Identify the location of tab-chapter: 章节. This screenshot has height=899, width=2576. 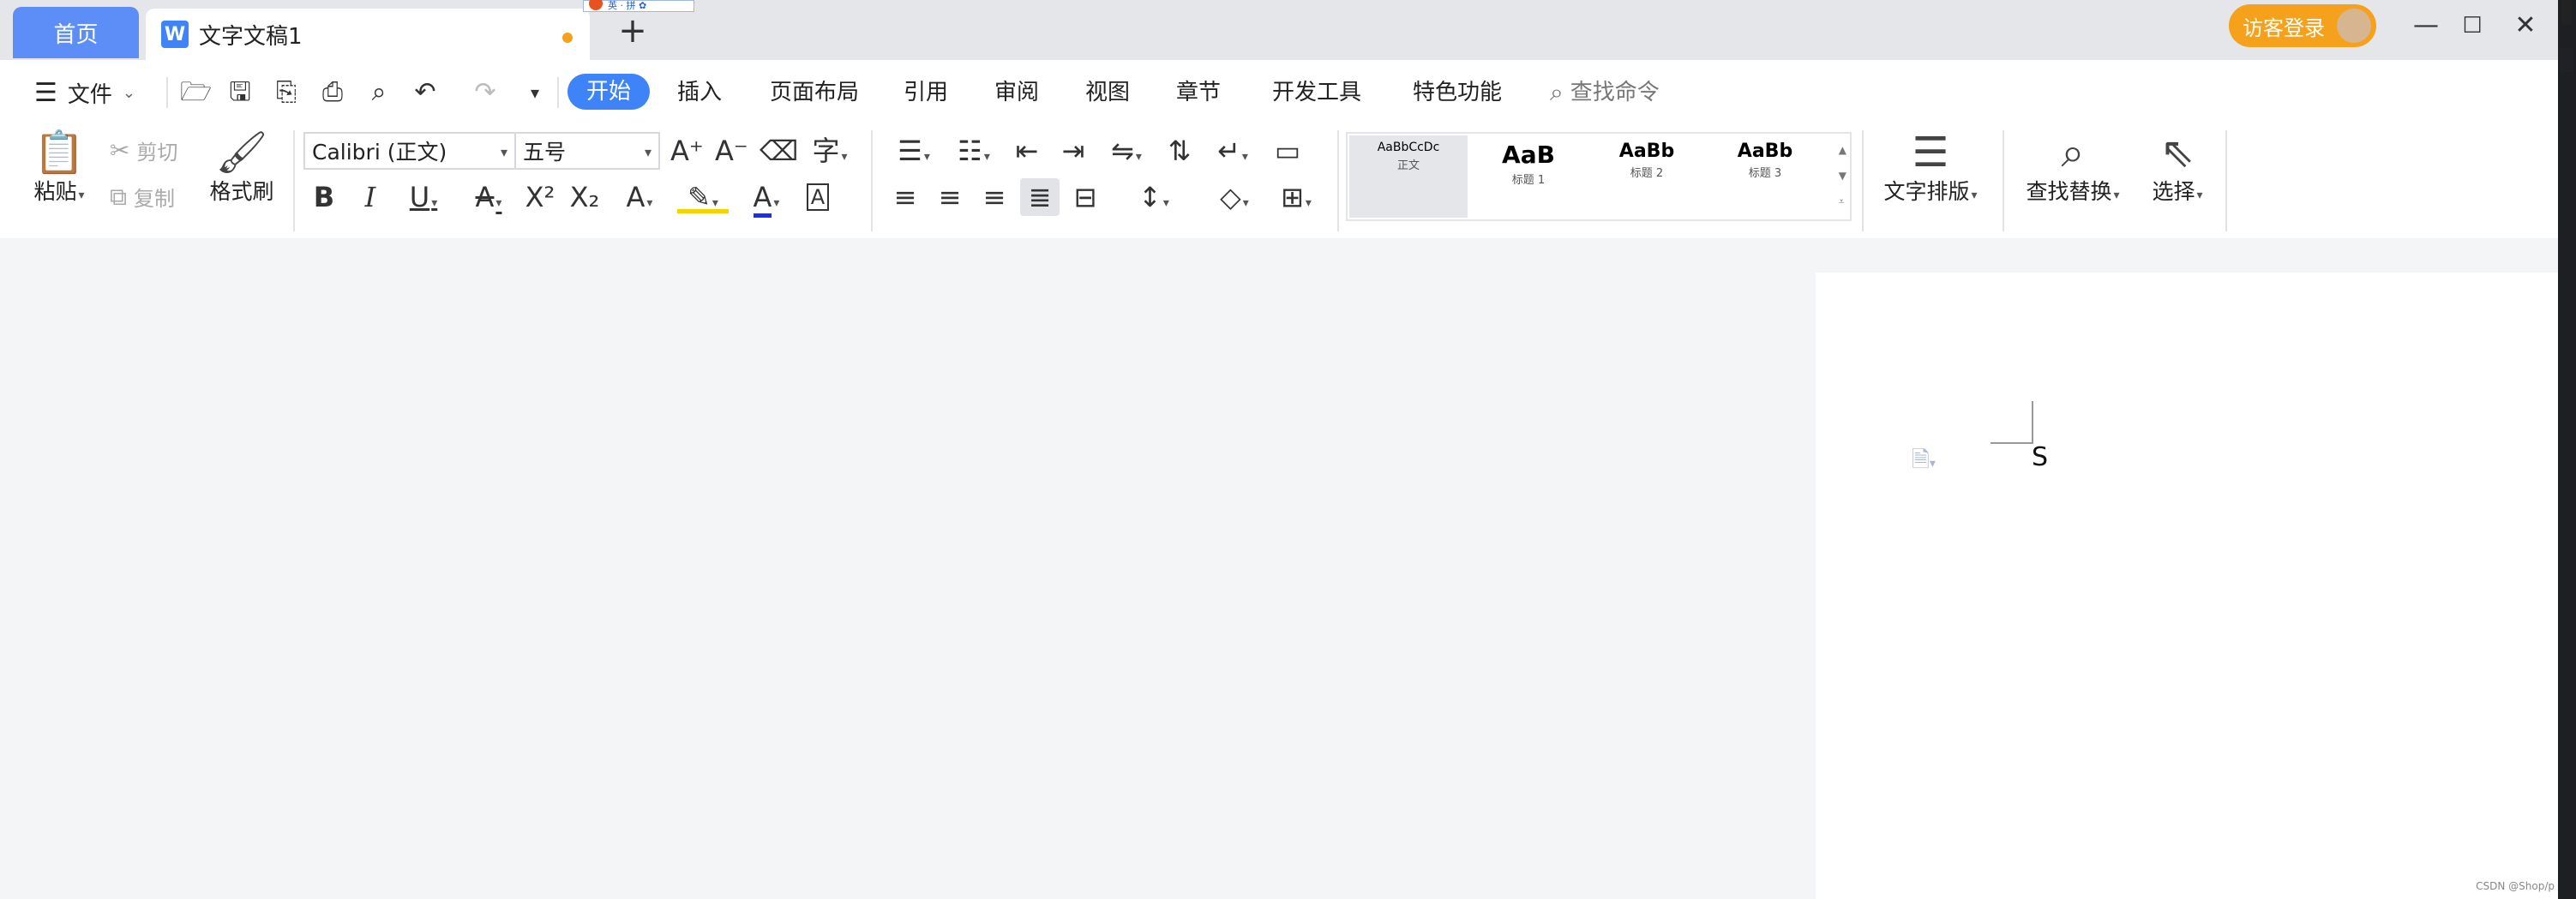
(1198, 92).